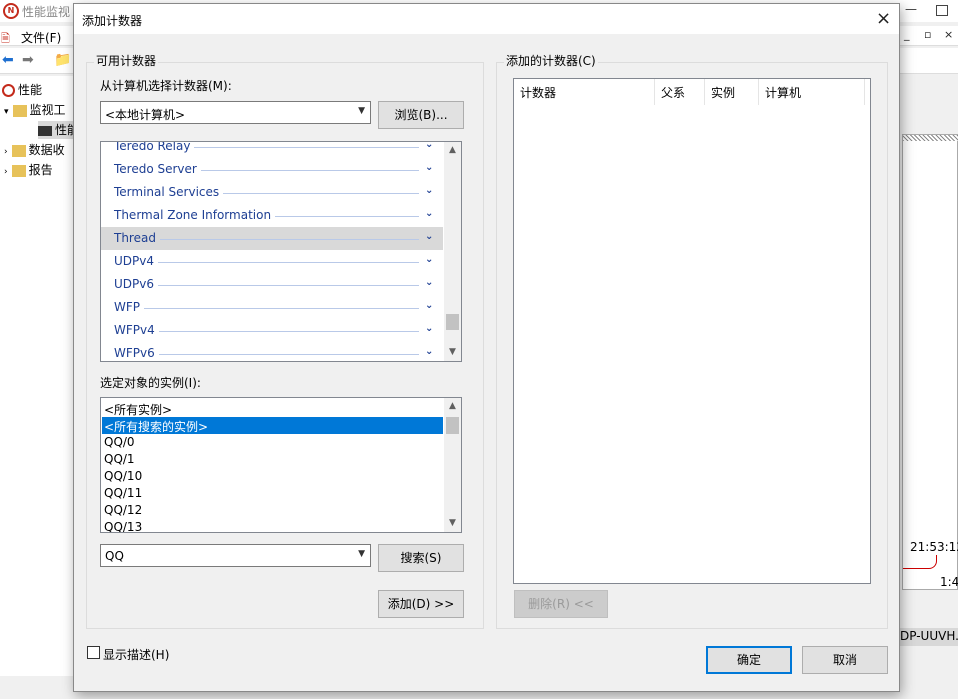 This screenshot has width=958, height=699. I want to click on list-item: QQ/0, so click(272, 442).